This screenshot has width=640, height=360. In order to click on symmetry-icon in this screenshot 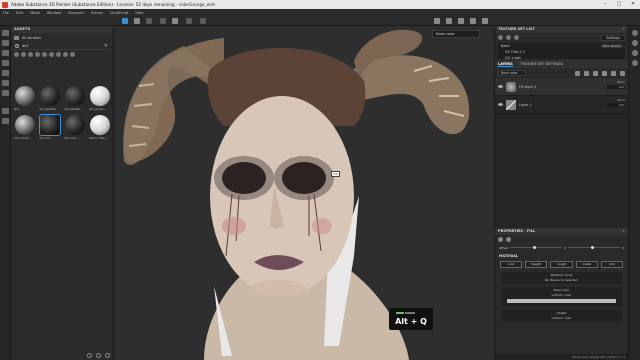, I will do `click(203, 21)`.